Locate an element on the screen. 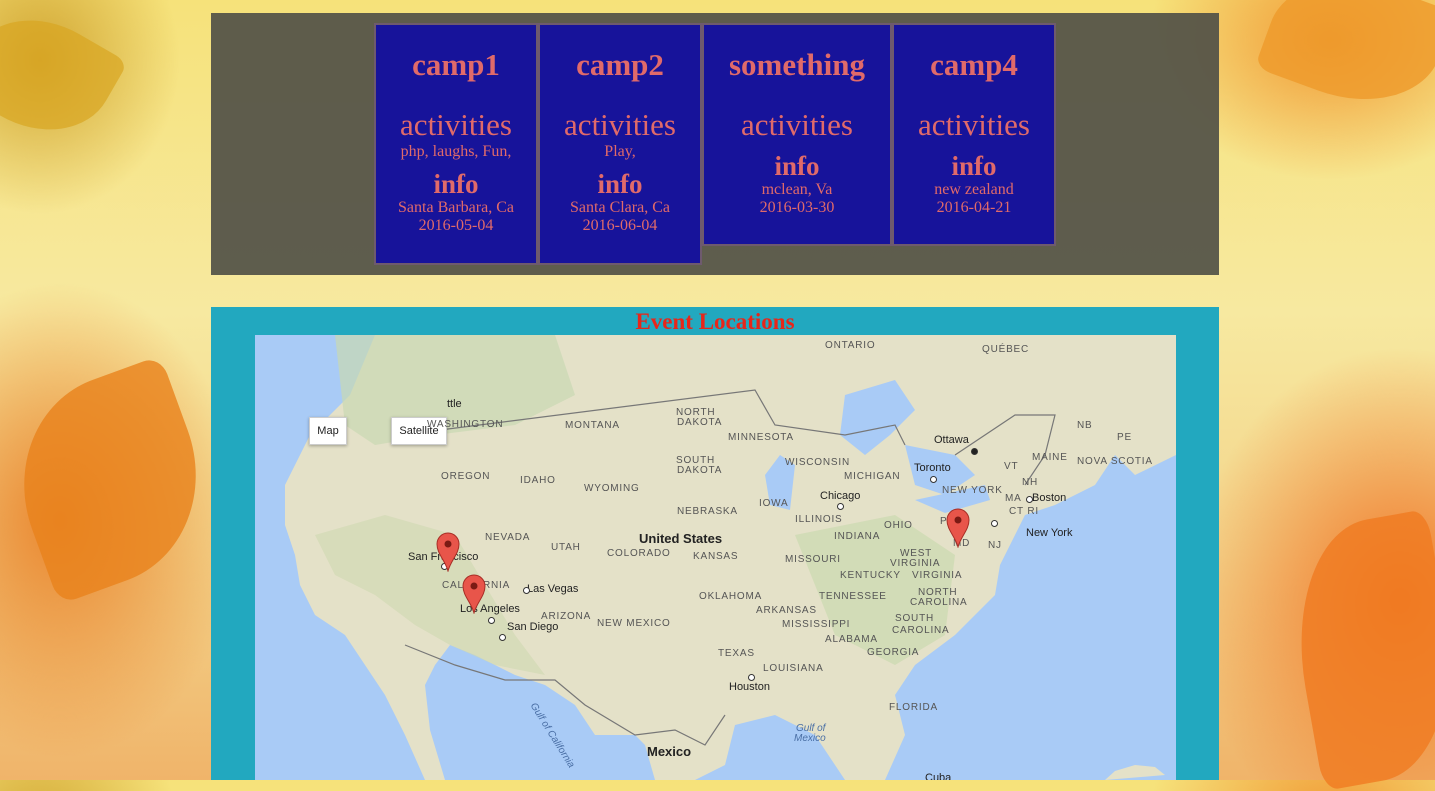  camp-name: camp1 is located at coordinates (456, 64).